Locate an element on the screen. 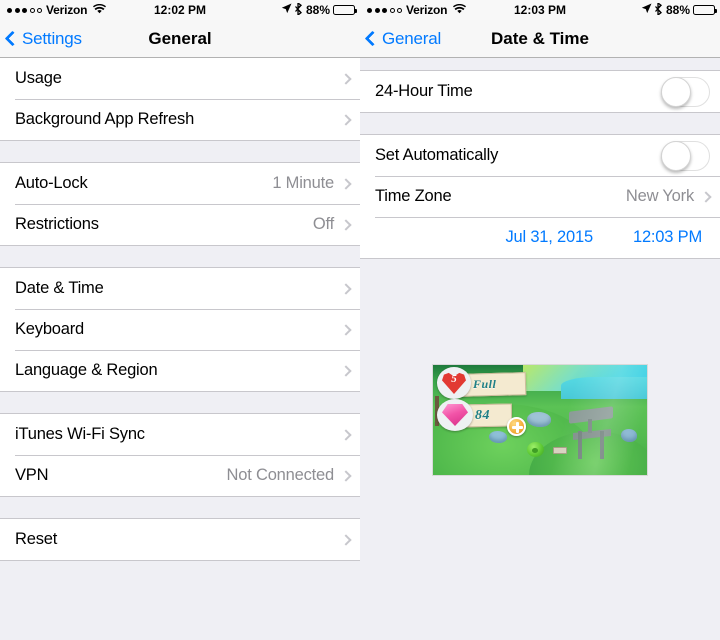 The image size is (720, 640). settings-group-5: Reset is located at coordinates (180, 539).